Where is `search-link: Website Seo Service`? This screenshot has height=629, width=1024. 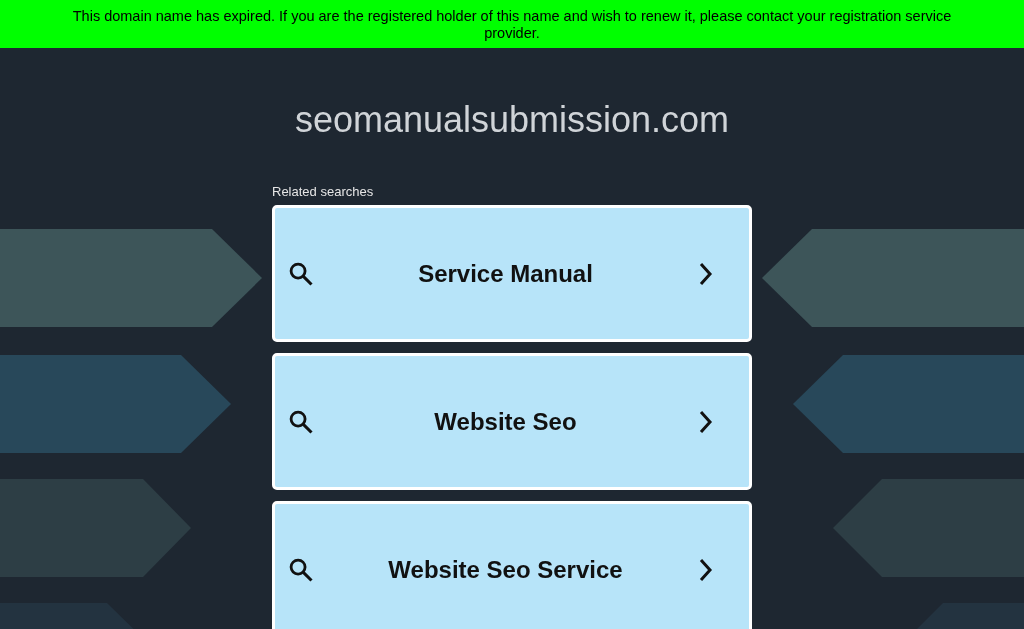 search-link: Website Seo Service is located at coordinates (512, 565).